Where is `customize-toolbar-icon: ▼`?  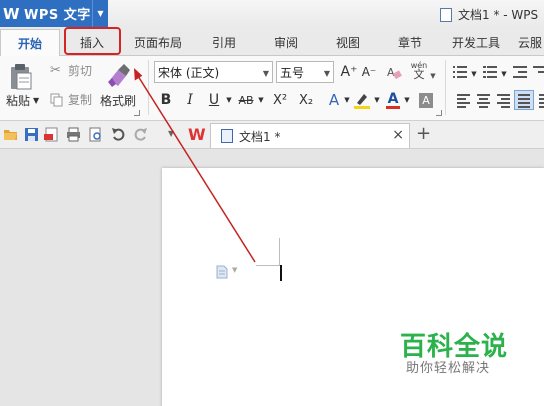 customize-toolbar-icon: ▼ is located at coordinates (171, 133).